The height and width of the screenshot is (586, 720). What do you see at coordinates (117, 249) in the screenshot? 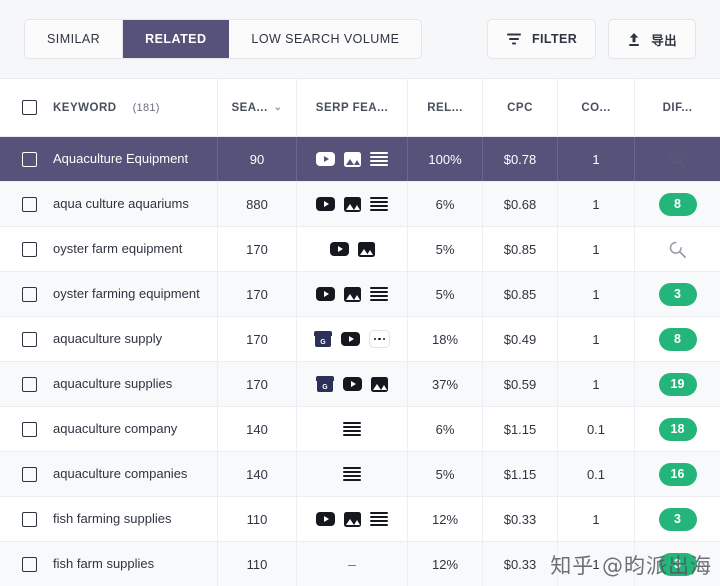
I see `keyword-text: oyster farm equipment` at bounding box center [117, 249].